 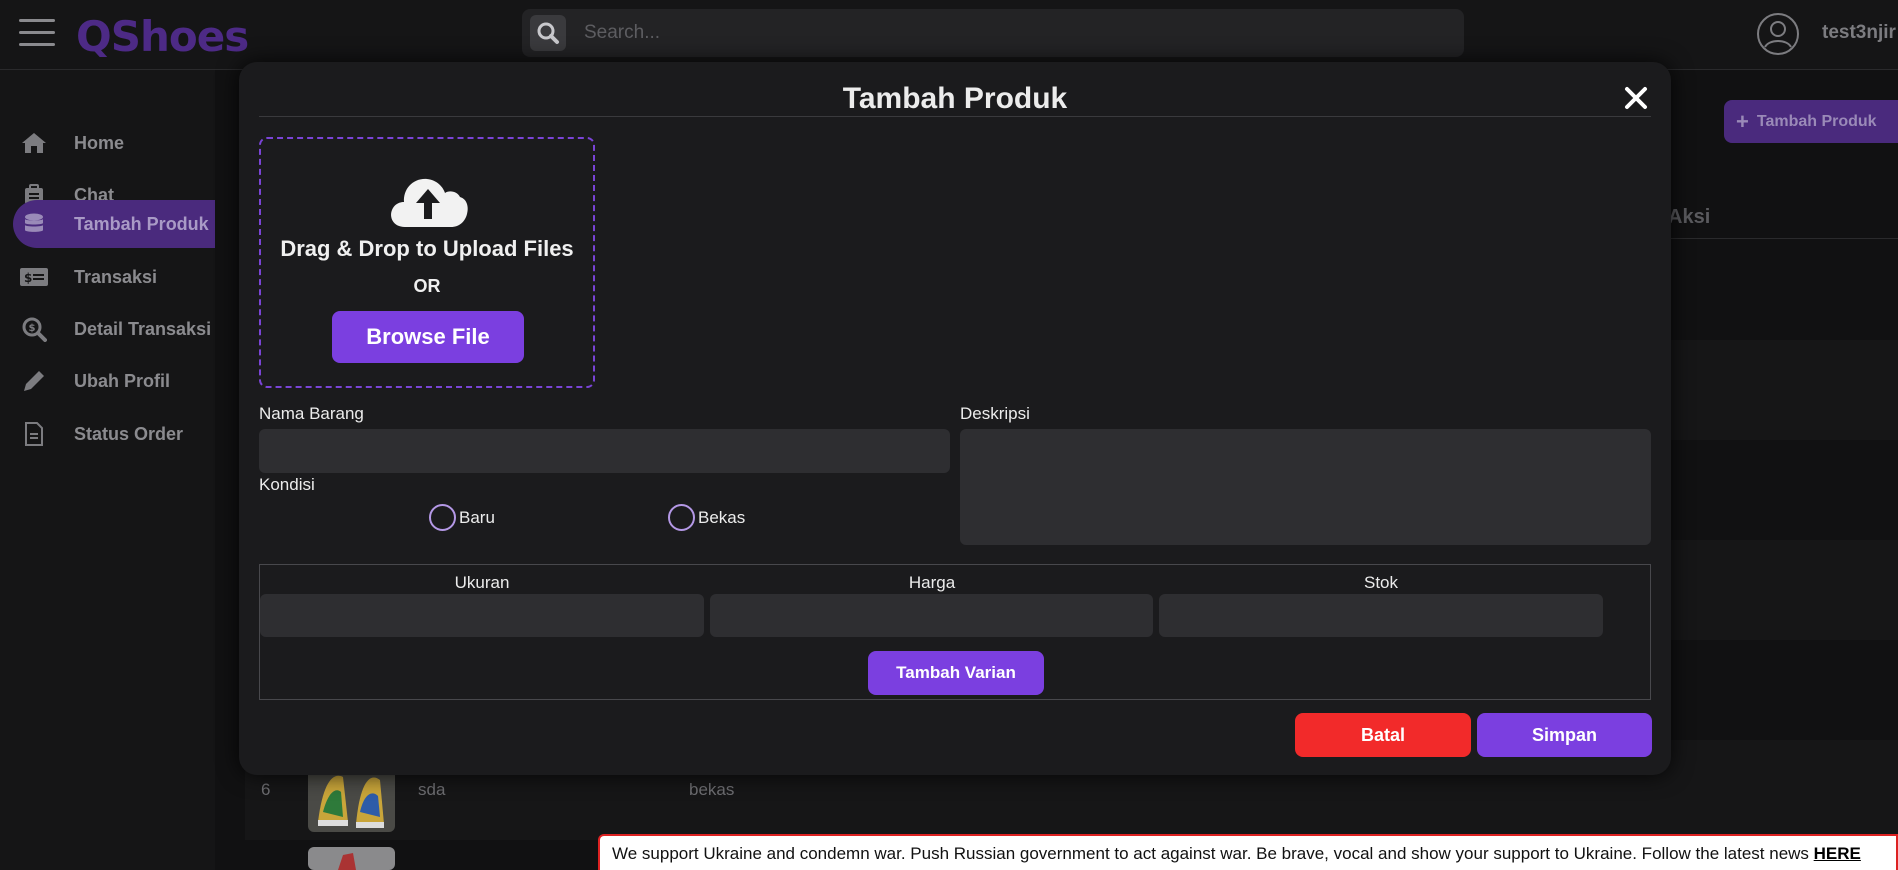 I want to click on deskripsi-label: Deskripsi, so click(x=995, y=413).